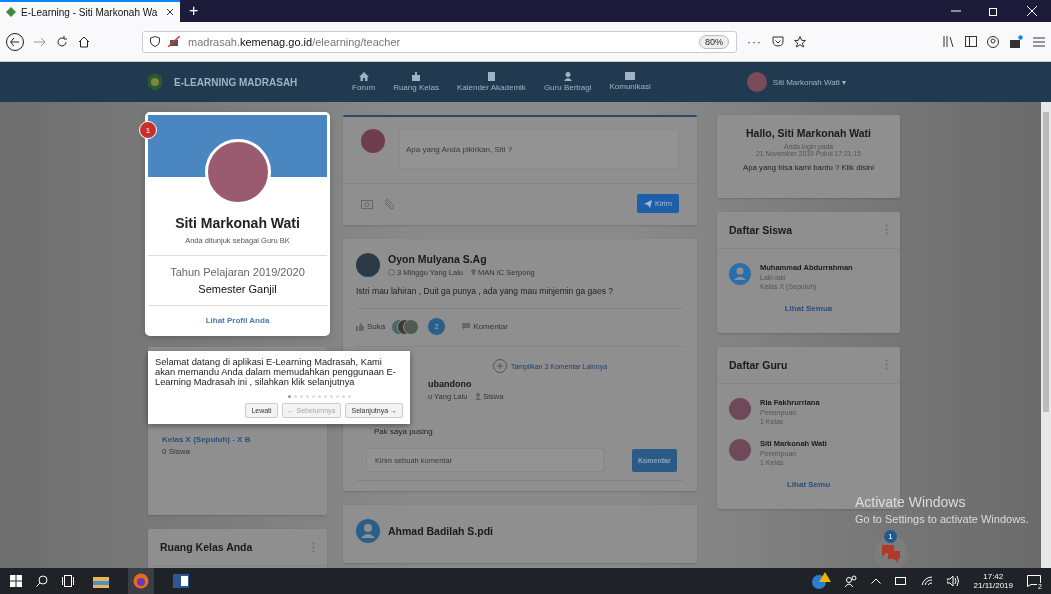 Image resolution: width=1051 pixels, height=594 pixels. Describe the element at coordinates (194, 11) in the screenshot. I see `new-tab-button: +` at that location.